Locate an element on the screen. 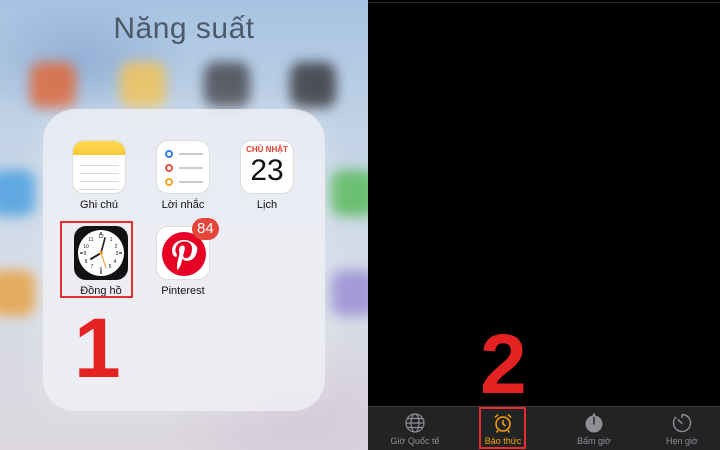 The height and width of the screenshot is (450, 720). stopwatch-icon is located at coordinates (594, 423).